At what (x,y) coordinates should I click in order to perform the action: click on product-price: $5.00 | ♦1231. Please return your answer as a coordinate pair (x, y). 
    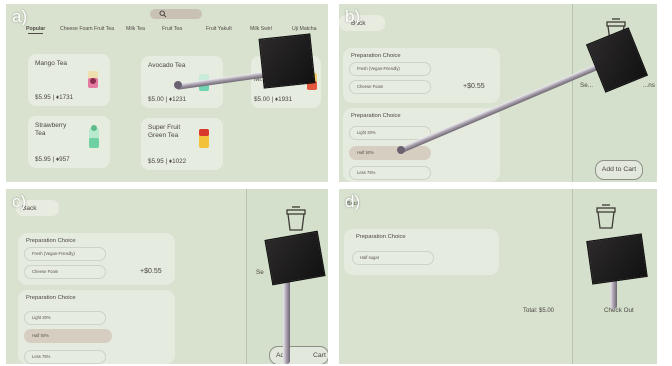
    Looking at the image, I should click on (167, 99).